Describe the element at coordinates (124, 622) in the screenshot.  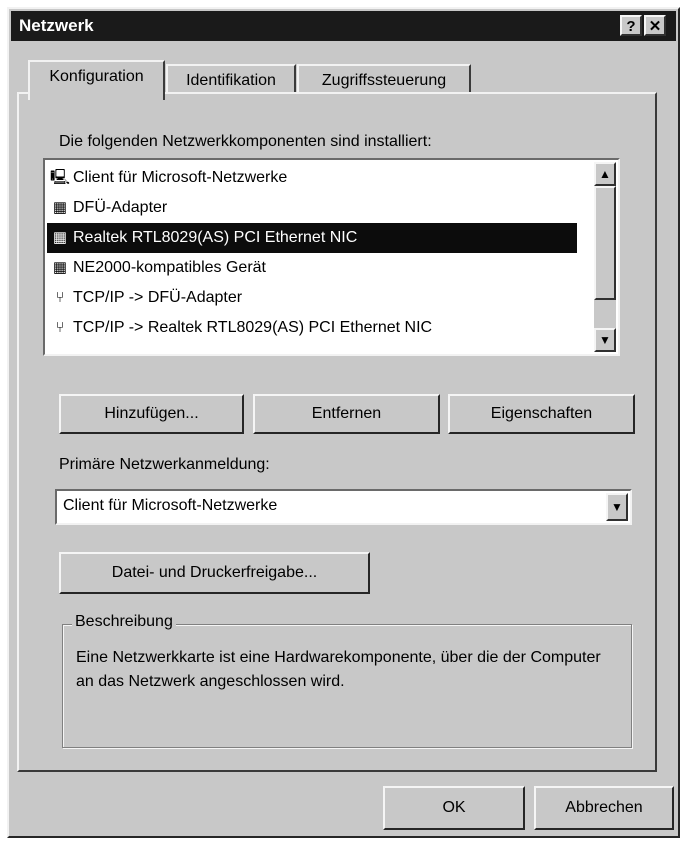
I see `description-legend: Beschreibung` at that location.